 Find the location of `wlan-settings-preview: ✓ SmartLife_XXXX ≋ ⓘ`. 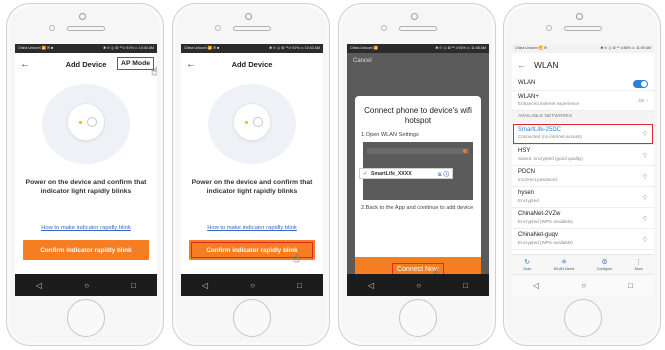

wlan-settings-preview: ✓ SmartLife_XXXX ≋ ⓘ is located at coordinates (416, 171).